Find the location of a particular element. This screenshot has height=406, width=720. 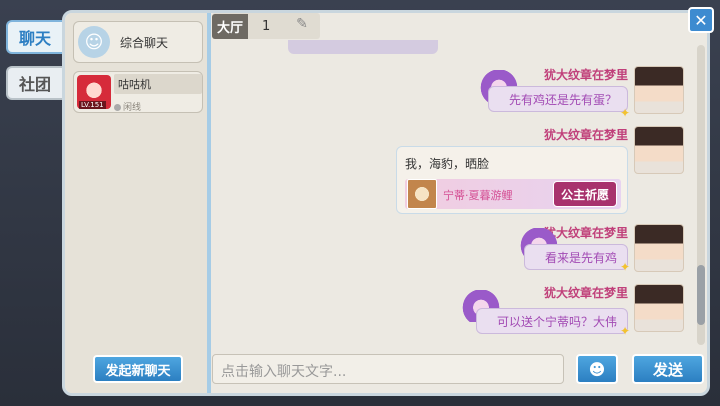

message-row: 犹大纹章在梦里 看来是先有鸡 ✦ is located at coordinates (453, 252).